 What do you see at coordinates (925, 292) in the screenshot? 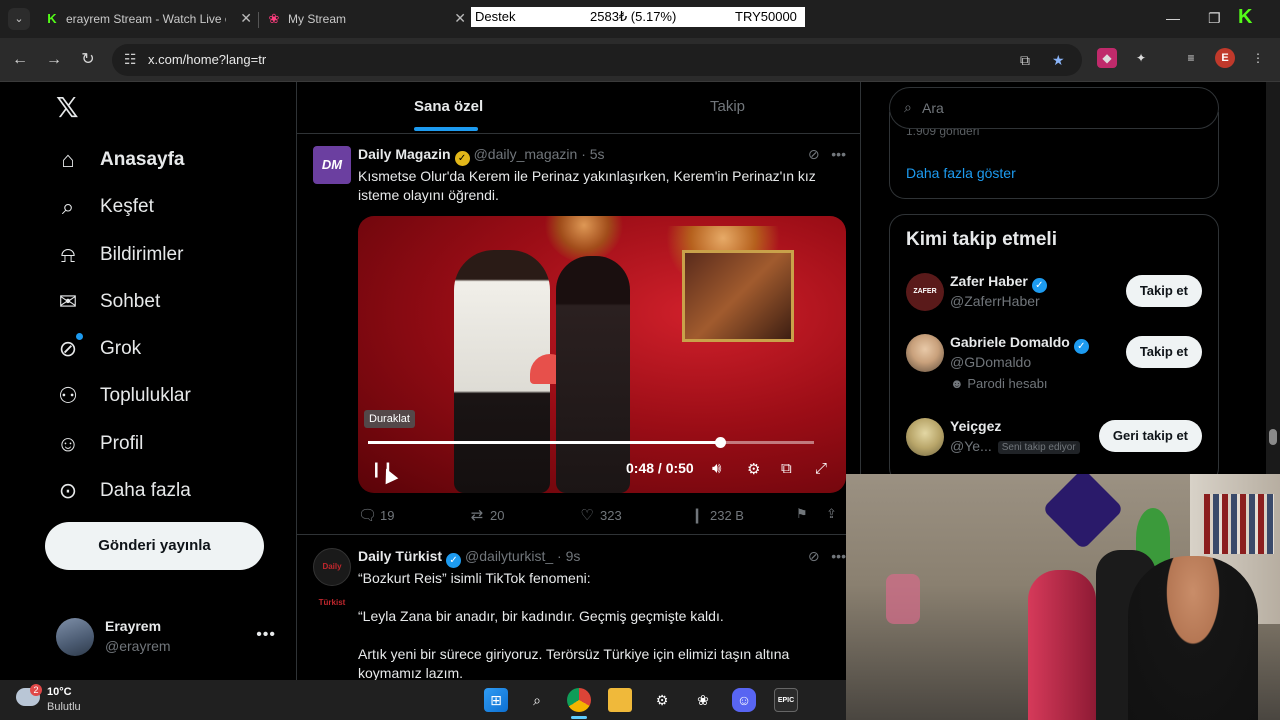
I see `avatar: ZAFER` at bounding box center [925, 292].